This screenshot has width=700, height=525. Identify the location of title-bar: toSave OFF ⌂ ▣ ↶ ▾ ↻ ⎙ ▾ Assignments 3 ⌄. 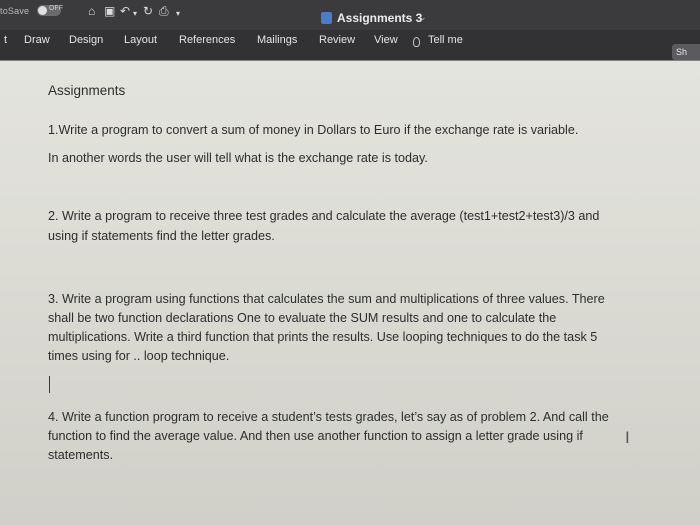
(350, 15).